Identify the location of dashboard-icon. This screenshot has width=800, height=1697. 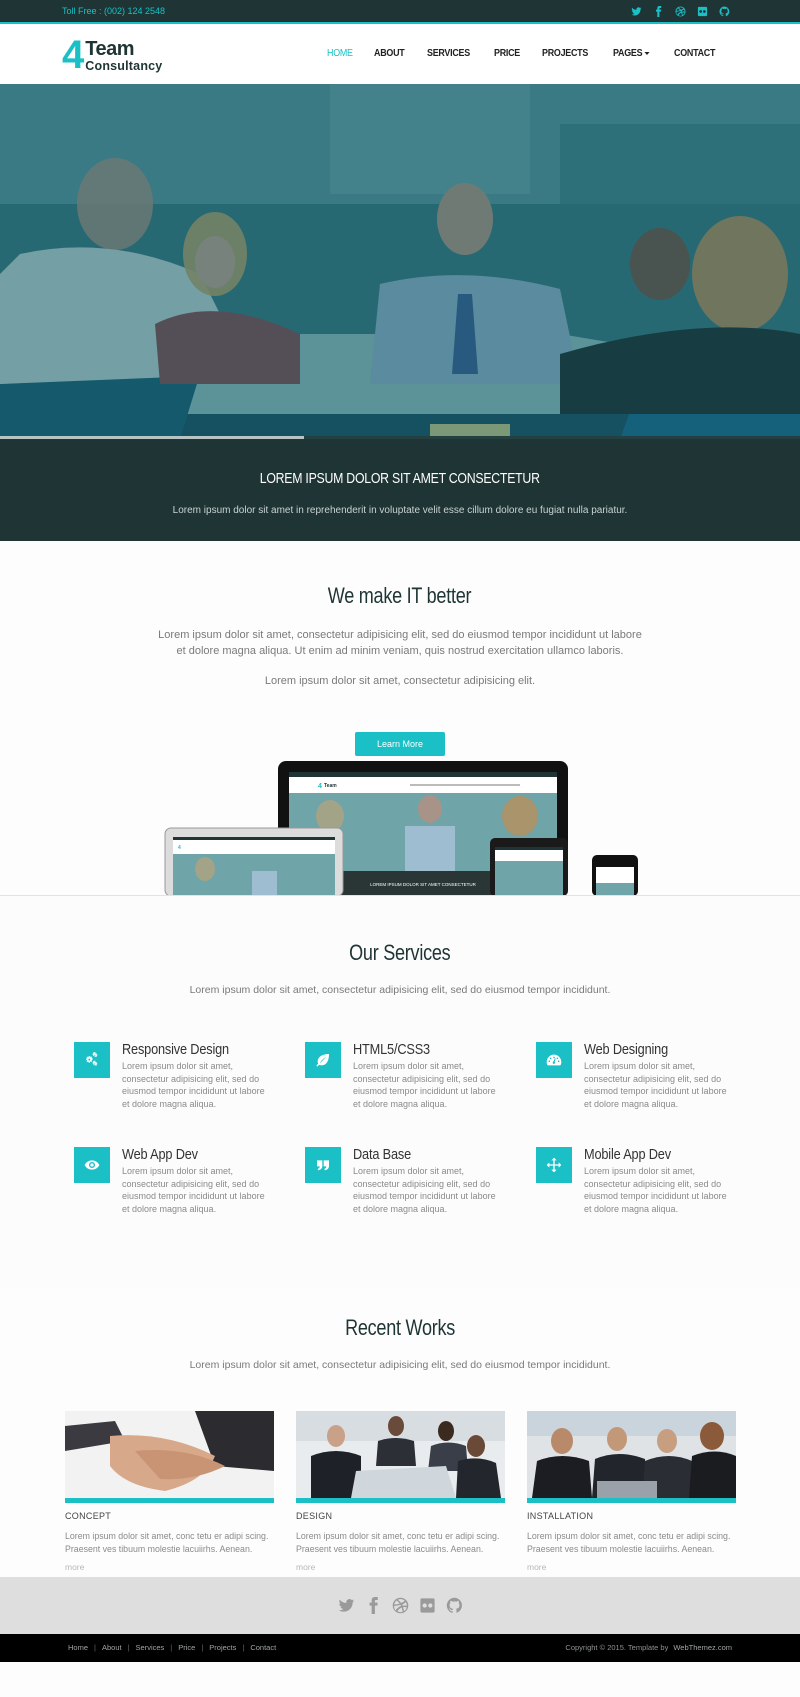
(554, 1060).